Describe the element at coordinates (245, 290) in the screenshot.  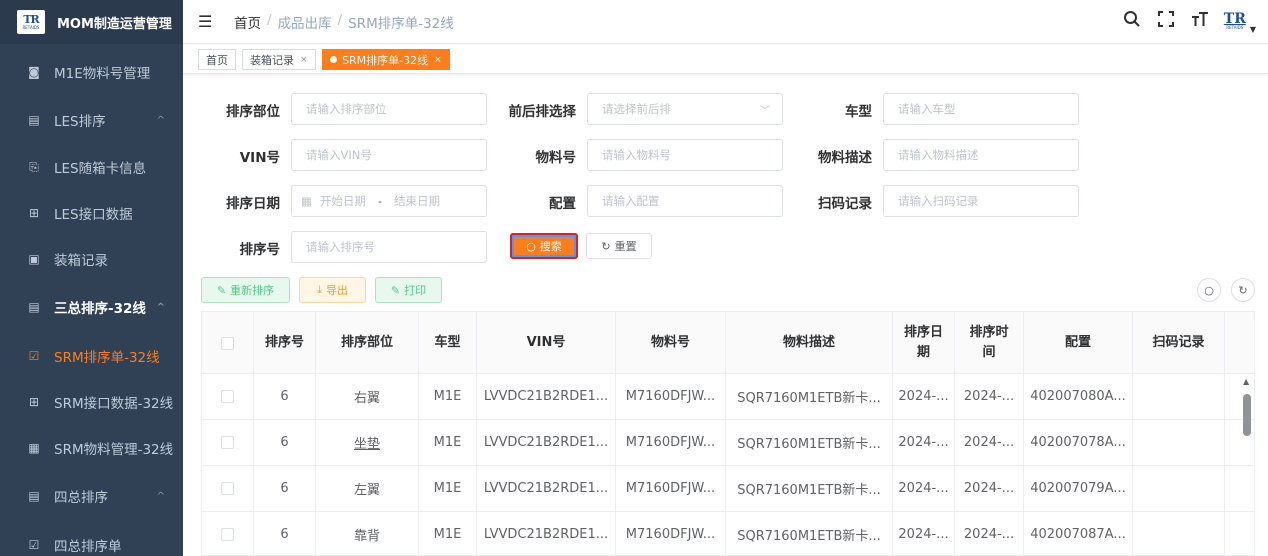
I see `resort-button: ✎ 重新排序` at that location.